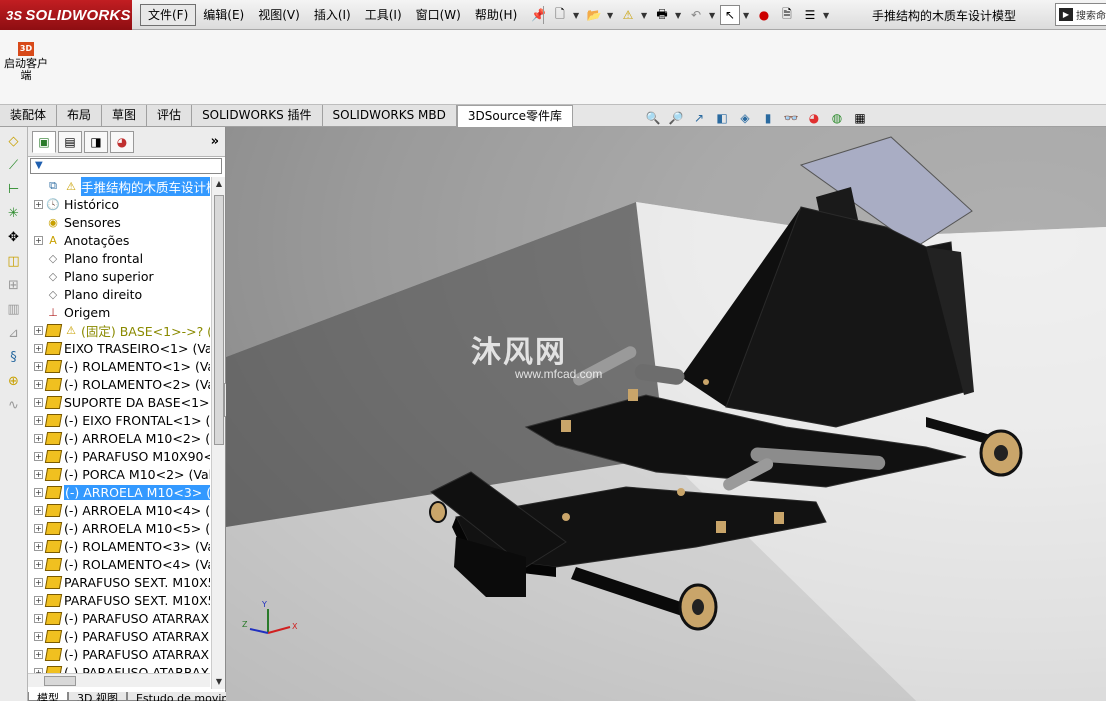  I want to click on tree-item: ◇ Plano frontal, so click(119, 258).